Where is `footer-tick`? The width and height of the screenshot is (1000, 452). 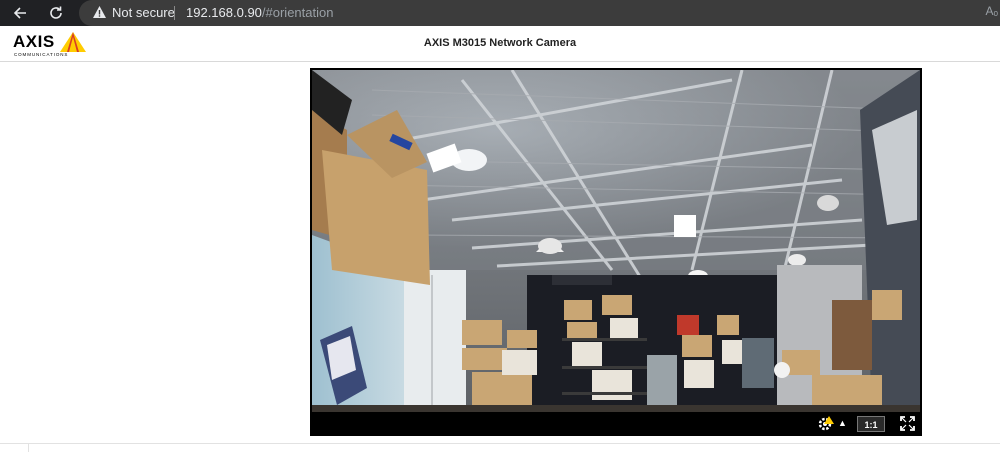 footer-tick is located at coordinates (28, 448).